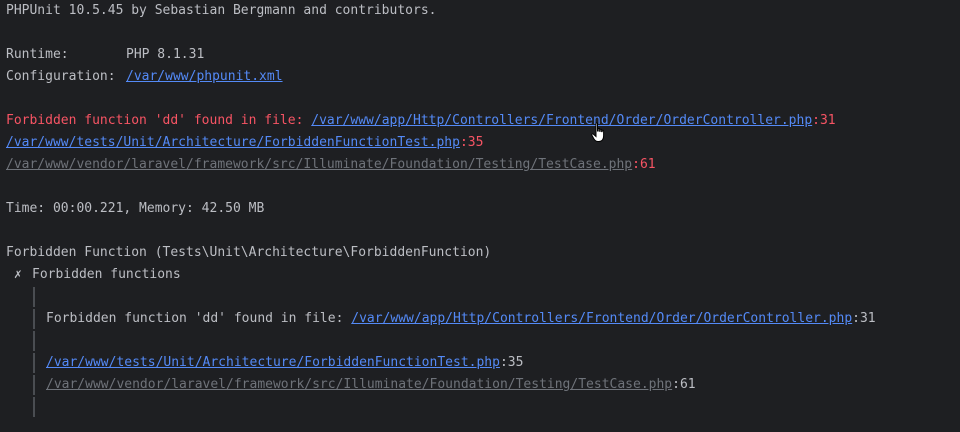 The height and width of the screenshot is (432, 960). Describe the element at coordinates (480, 77) in the screenshot. I see `configuration-line: Configuration: /var/www/phpunit.xml` at that location.